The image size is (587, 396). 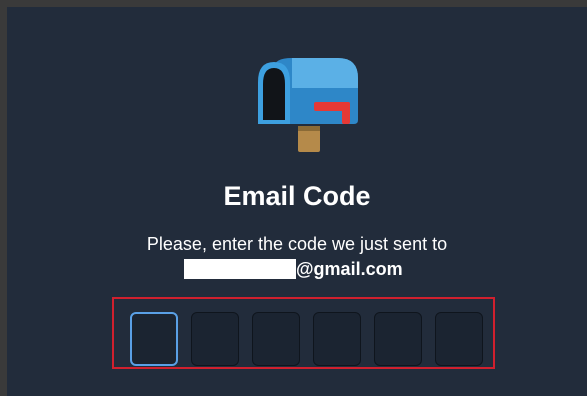 I want to click on redacted-email-username, so click(x=240, y=269).